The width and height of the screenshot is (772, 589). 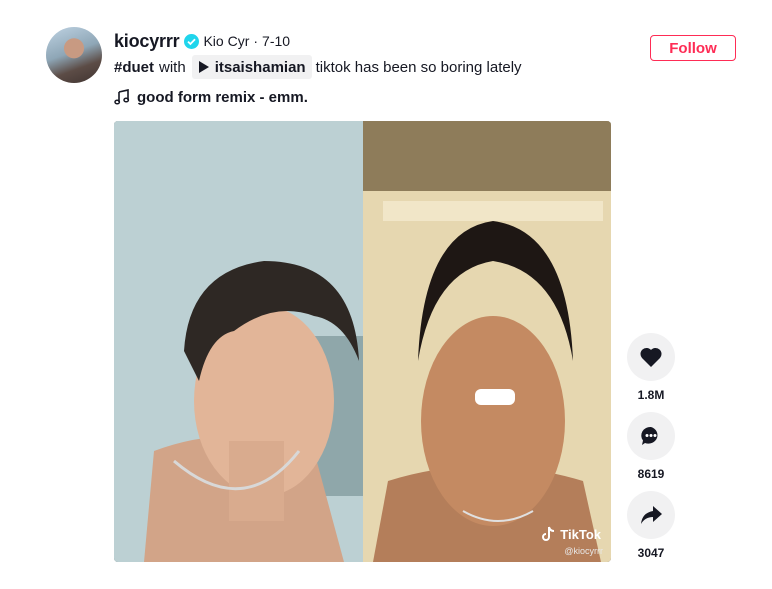 I want to click on share-icon, so click(x=651, y=515).